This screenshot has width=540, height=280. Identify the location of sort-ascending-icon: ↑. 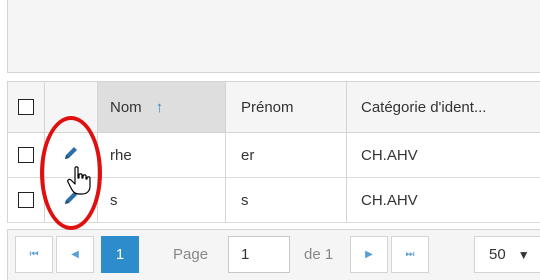
(160, 107).